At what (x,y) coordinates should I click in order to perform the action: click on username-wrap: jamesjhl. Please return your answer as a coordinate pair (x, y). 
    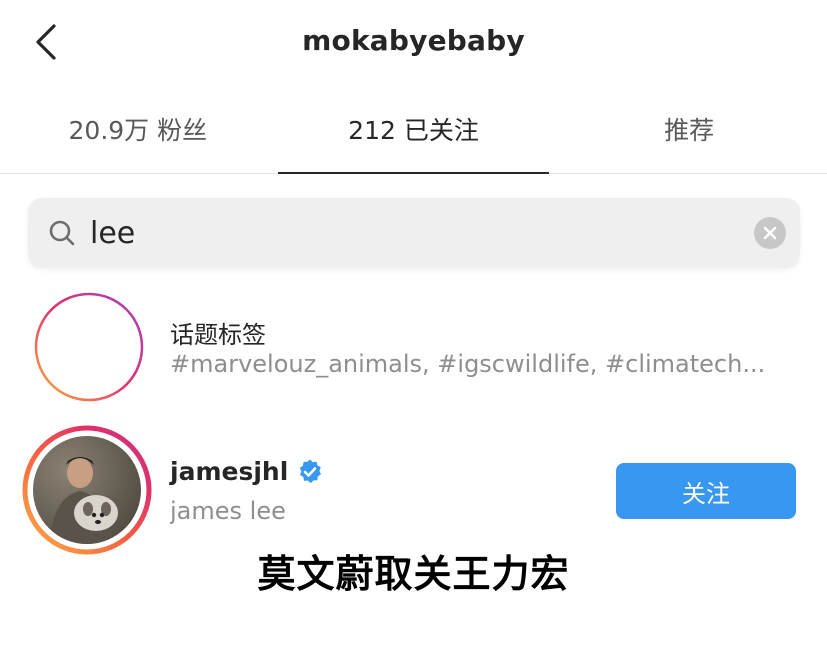
    Looking at the image, I should click on (247, 471).